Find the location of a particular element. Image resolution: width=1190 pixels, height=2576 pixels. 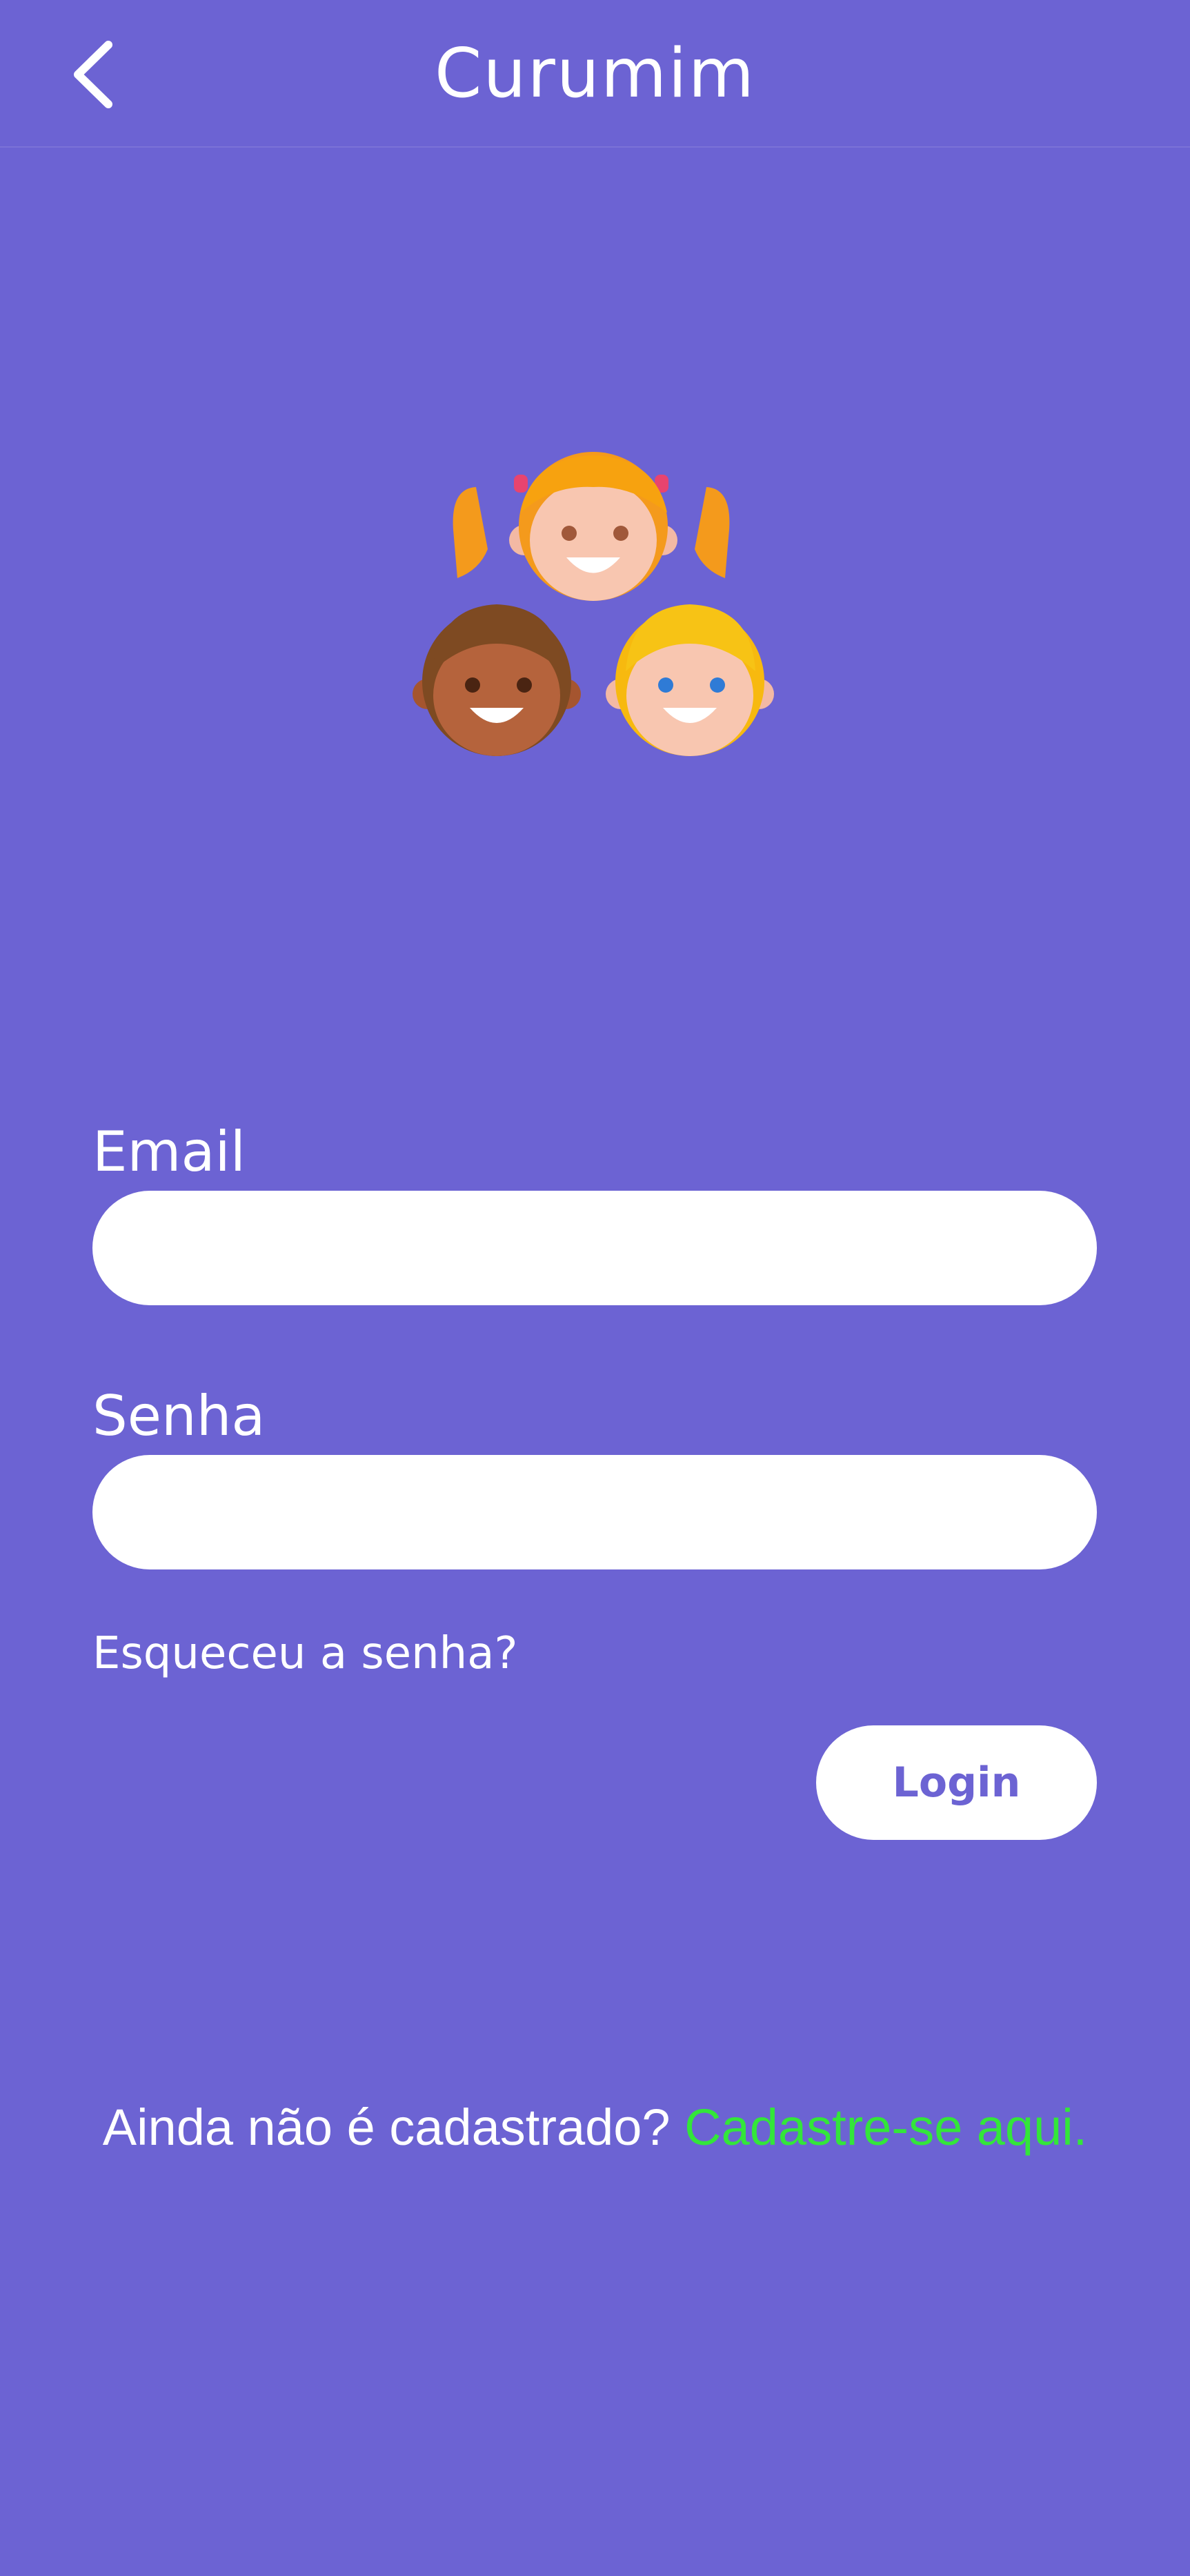

three-children-faces-icon is located at coordinates (593, 604).